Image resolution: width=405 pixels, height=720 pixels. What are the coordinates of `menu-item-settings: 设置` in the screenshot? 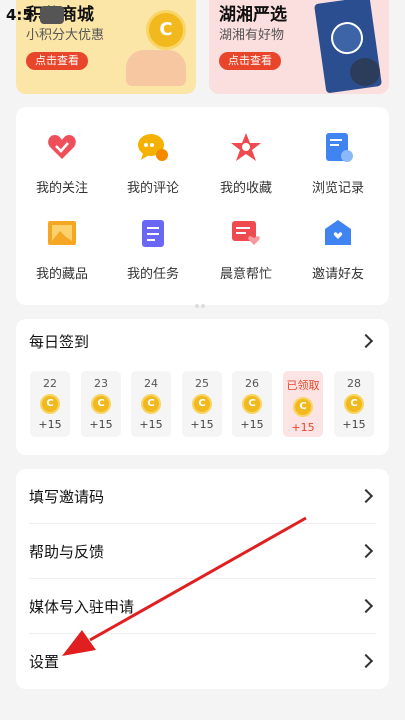 It's located at (202, 661).